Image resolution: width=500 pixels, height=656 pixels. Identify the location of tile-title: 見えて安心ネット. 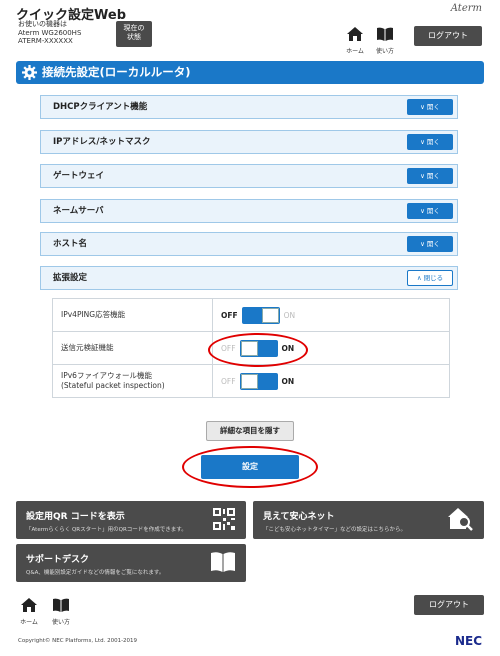
(299, 517).